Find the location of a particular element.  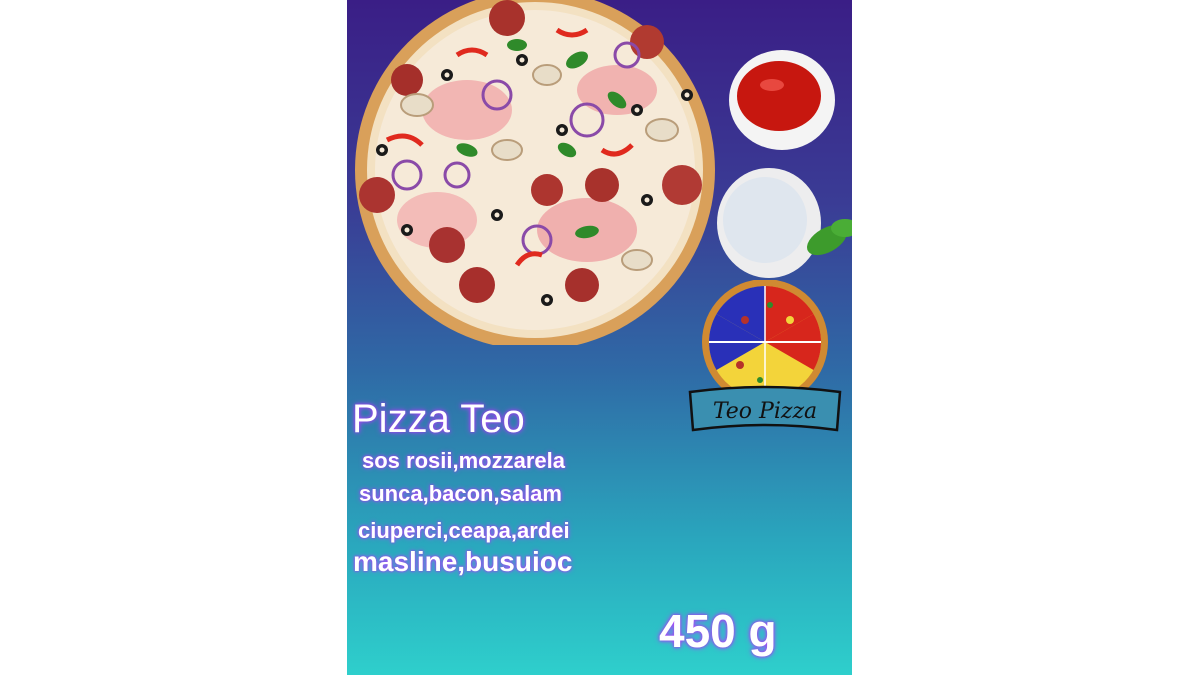

garlic-sauce-cup is located at coordinates (784, 223).